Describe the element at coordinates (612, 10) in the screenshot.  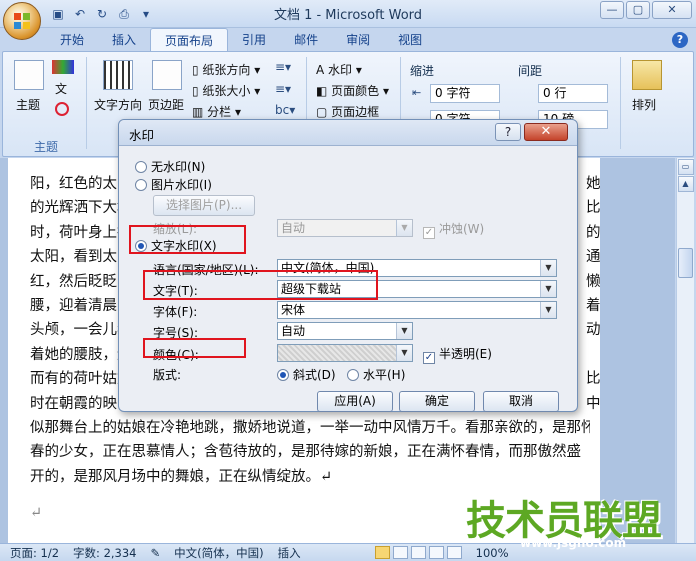
I see `minimize-button: —` at that location.